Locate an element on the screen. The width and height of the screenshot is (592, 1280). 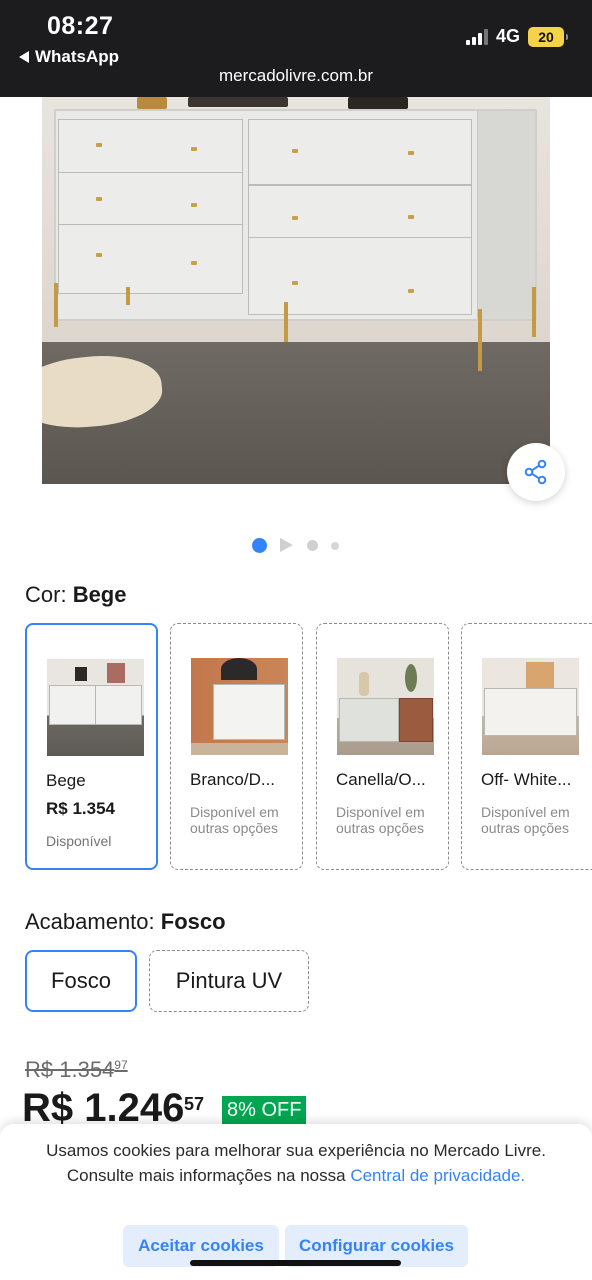
original-price-value: R$ 1.354 is located at coordinates (70, 1069).